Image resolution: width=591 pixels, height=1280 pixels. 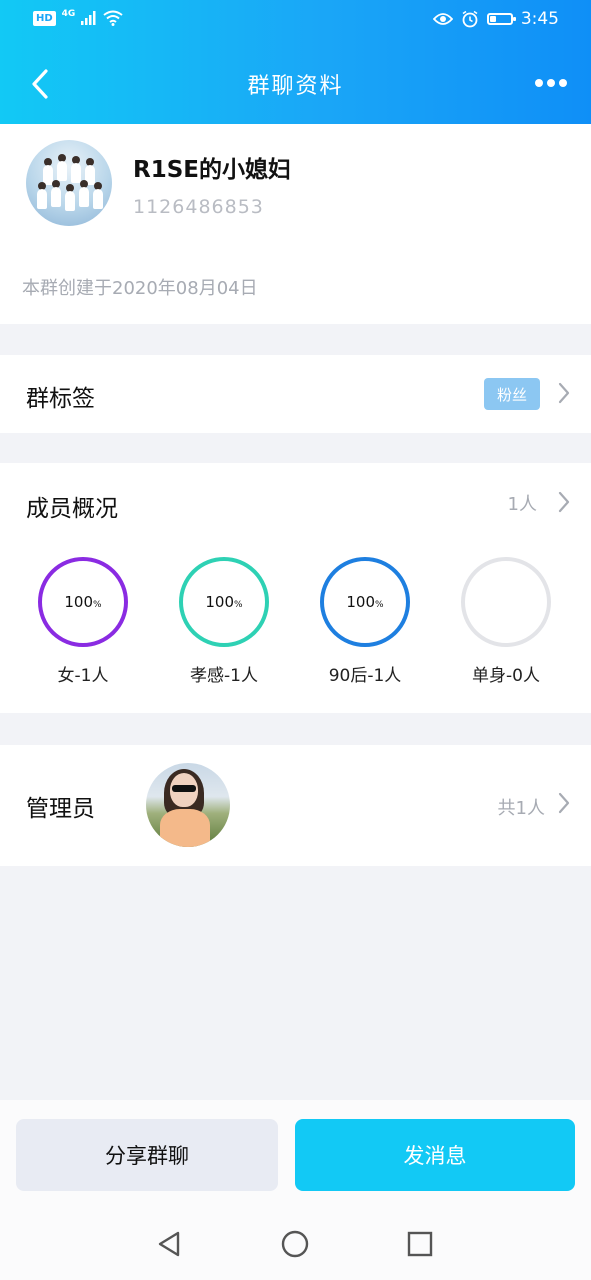 I want to click on stat-age: 100% 90后-1人, so click(x=365, y=632).